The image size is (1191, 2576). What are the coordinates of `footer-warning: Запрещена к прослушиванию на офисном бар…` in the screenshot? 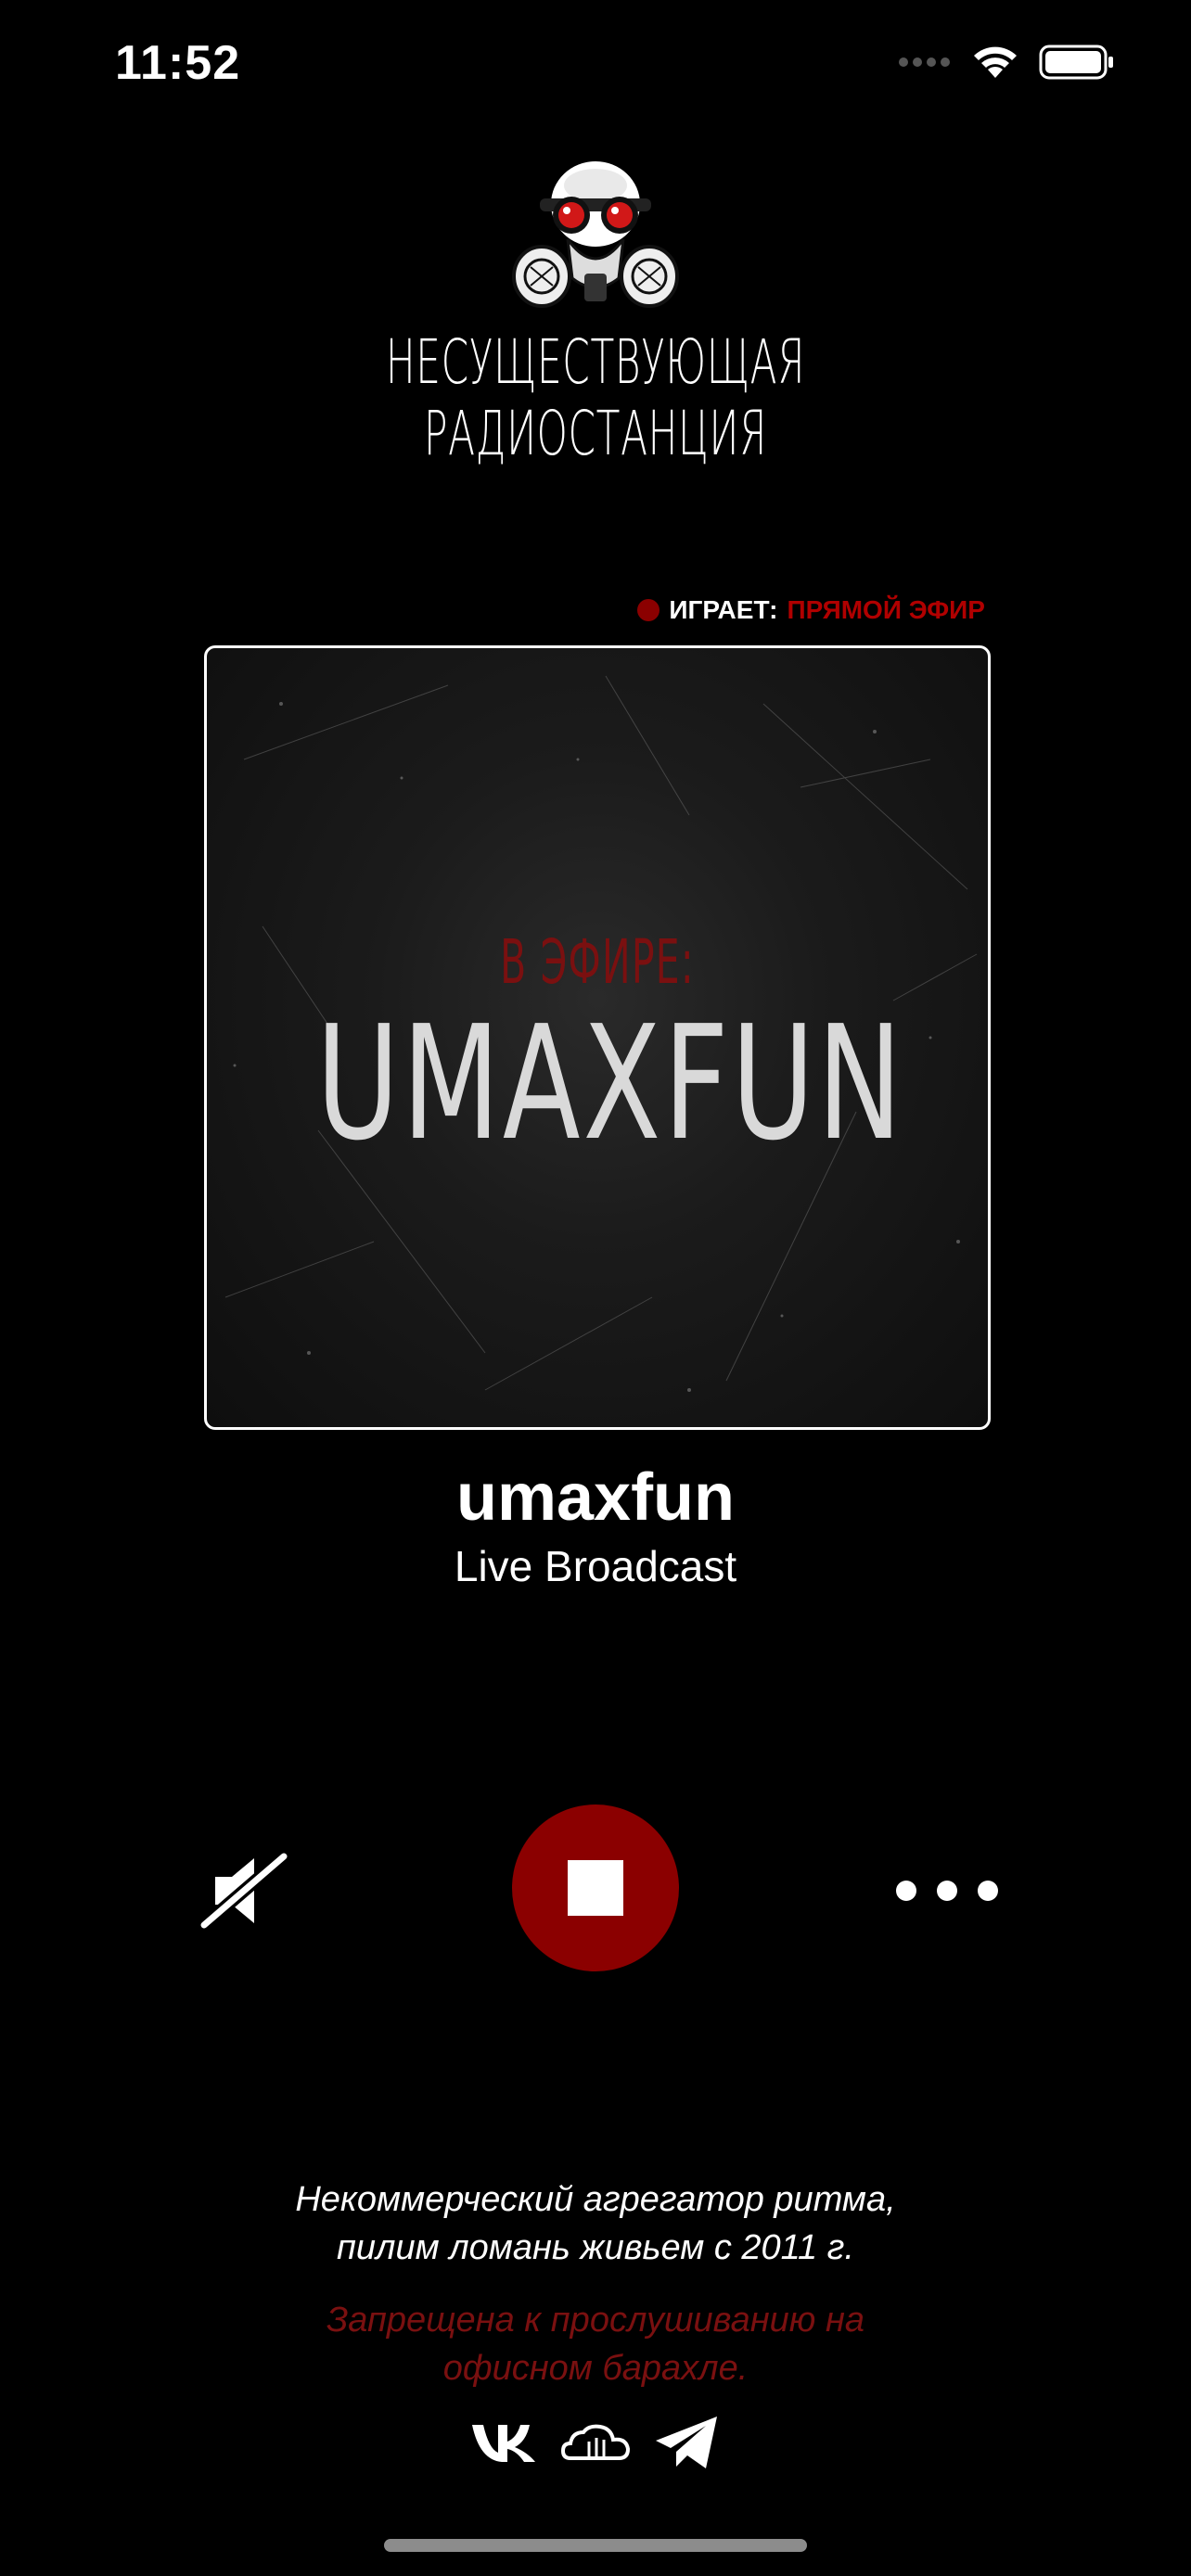 It's located at (595, 2344).